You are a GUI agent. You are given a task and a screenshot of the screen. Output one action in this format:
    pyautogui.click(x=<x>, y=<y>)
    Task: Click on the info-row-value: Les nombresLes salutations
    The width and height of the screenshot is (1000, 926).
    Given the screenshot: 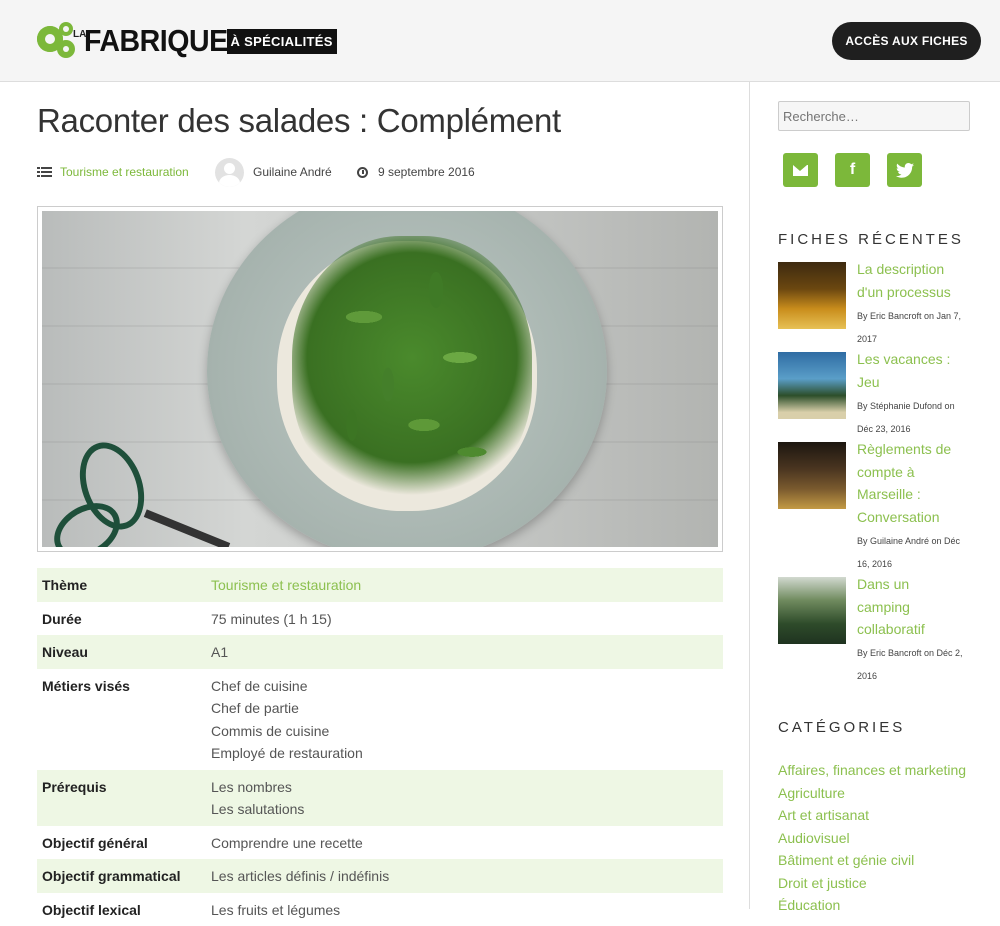 What is the action you would take?
    pyautogui.click(x=257, y=798)
    